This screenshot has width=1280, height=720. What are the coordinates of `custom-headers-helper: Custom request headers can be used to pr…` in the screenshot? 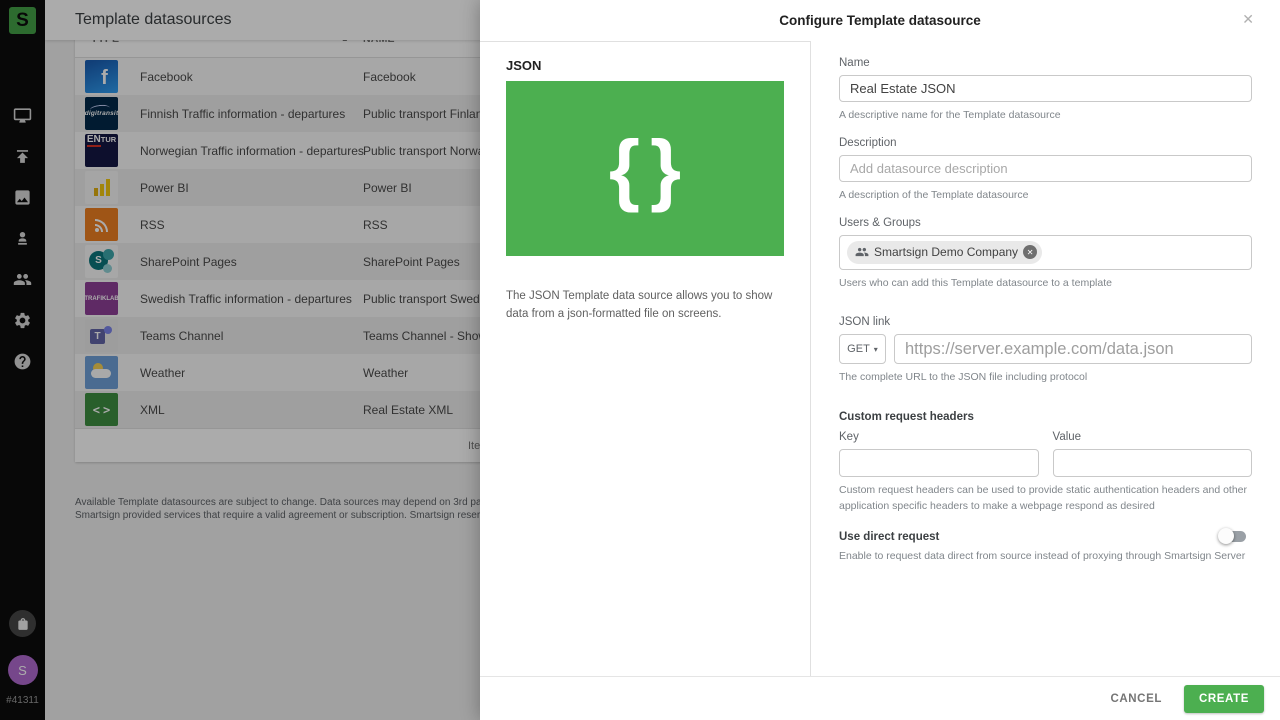 It's located at (1043, 498).